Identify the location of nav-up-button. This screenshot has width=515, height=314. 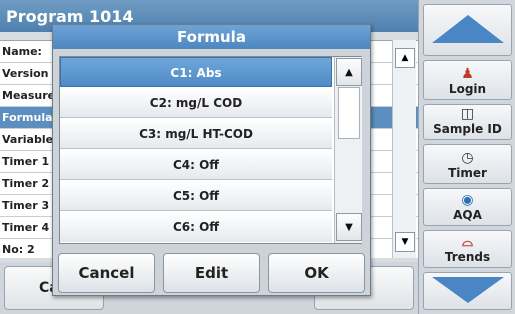
(467, 30).